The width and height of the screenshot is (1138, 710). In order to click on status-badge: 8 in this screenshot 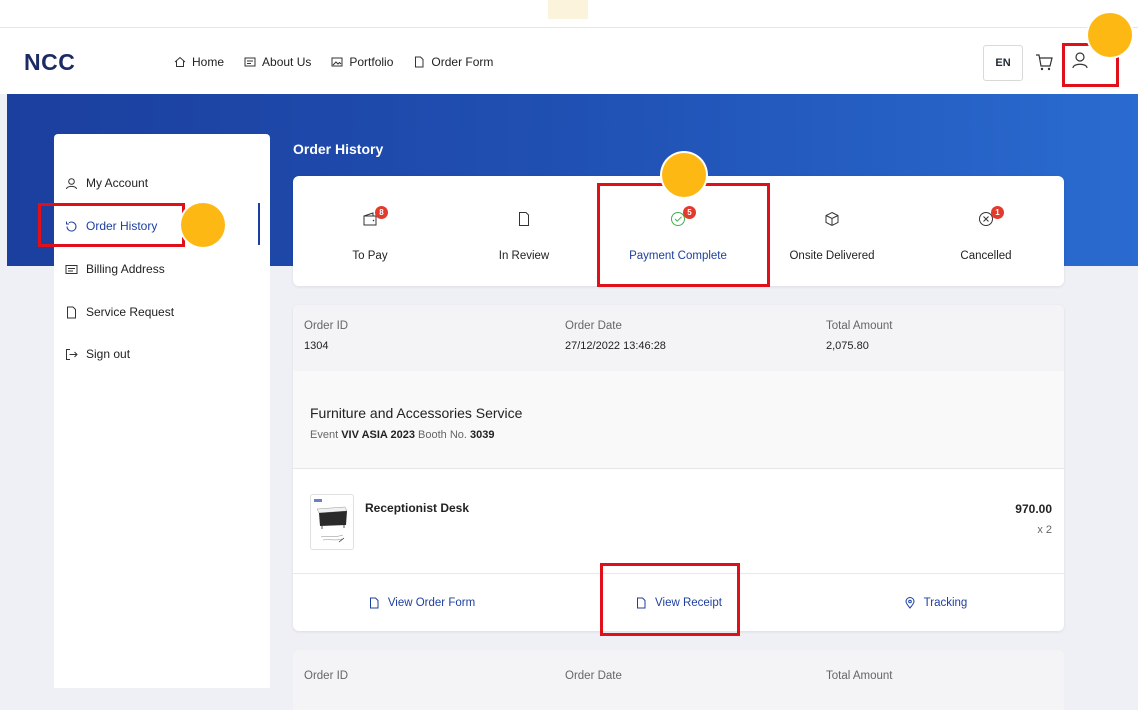, I will do `click(381, 212)`.